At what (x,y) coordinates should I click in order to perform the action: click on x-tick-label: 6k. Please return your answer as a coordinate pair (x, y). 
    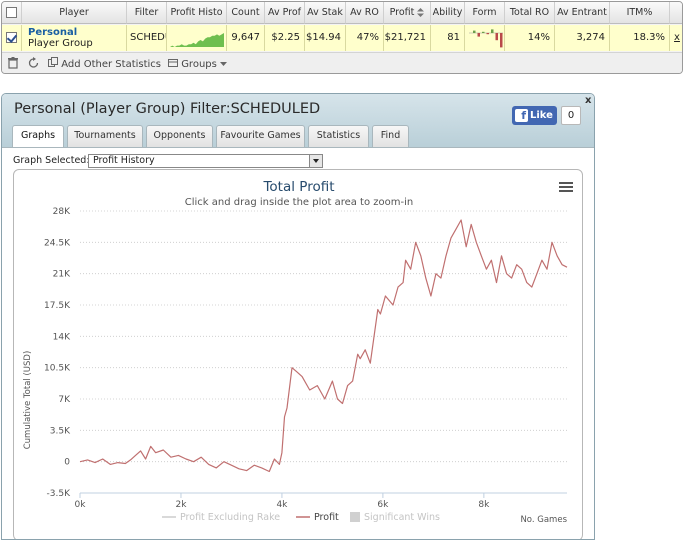
    Looking at the image, I should click on (383, 505).